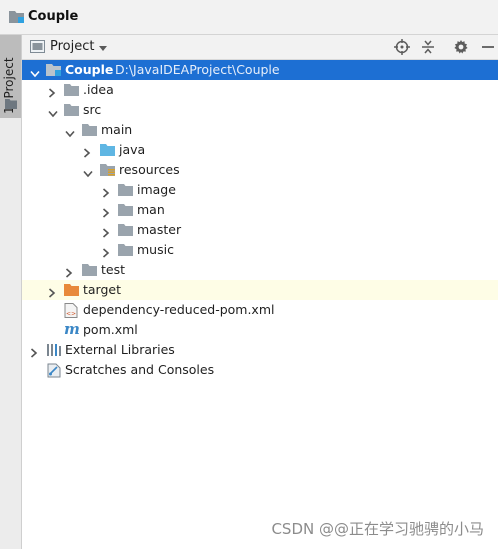 The image size is (498, 549). Describe the element at coordinates (260, 370) in the screenshot. I see `tree-node-scratches: Scratches and Consoles` at that location.